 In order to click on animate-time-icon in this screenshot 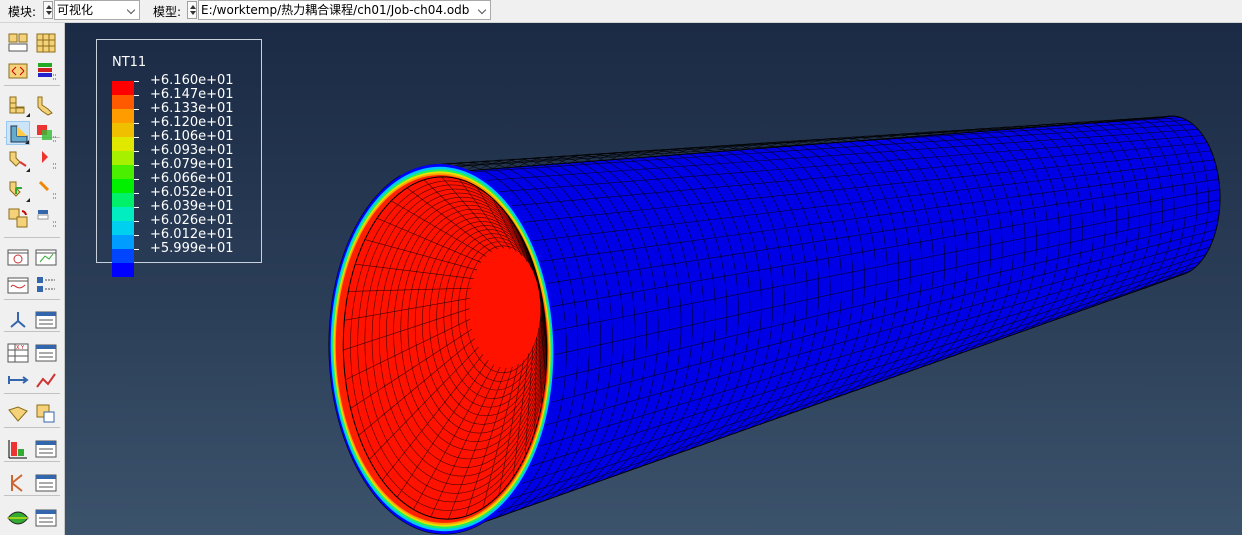, I will do `click(46, 257)`.